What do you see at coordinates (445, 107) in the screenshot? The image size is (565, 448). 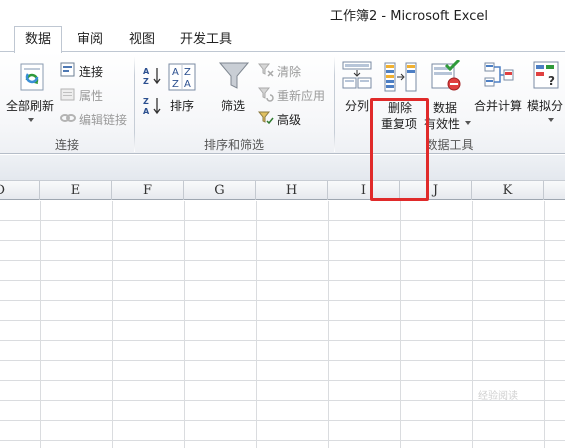 I see `data-validation-label-line1: 数据` at bounding box center [445, 107].